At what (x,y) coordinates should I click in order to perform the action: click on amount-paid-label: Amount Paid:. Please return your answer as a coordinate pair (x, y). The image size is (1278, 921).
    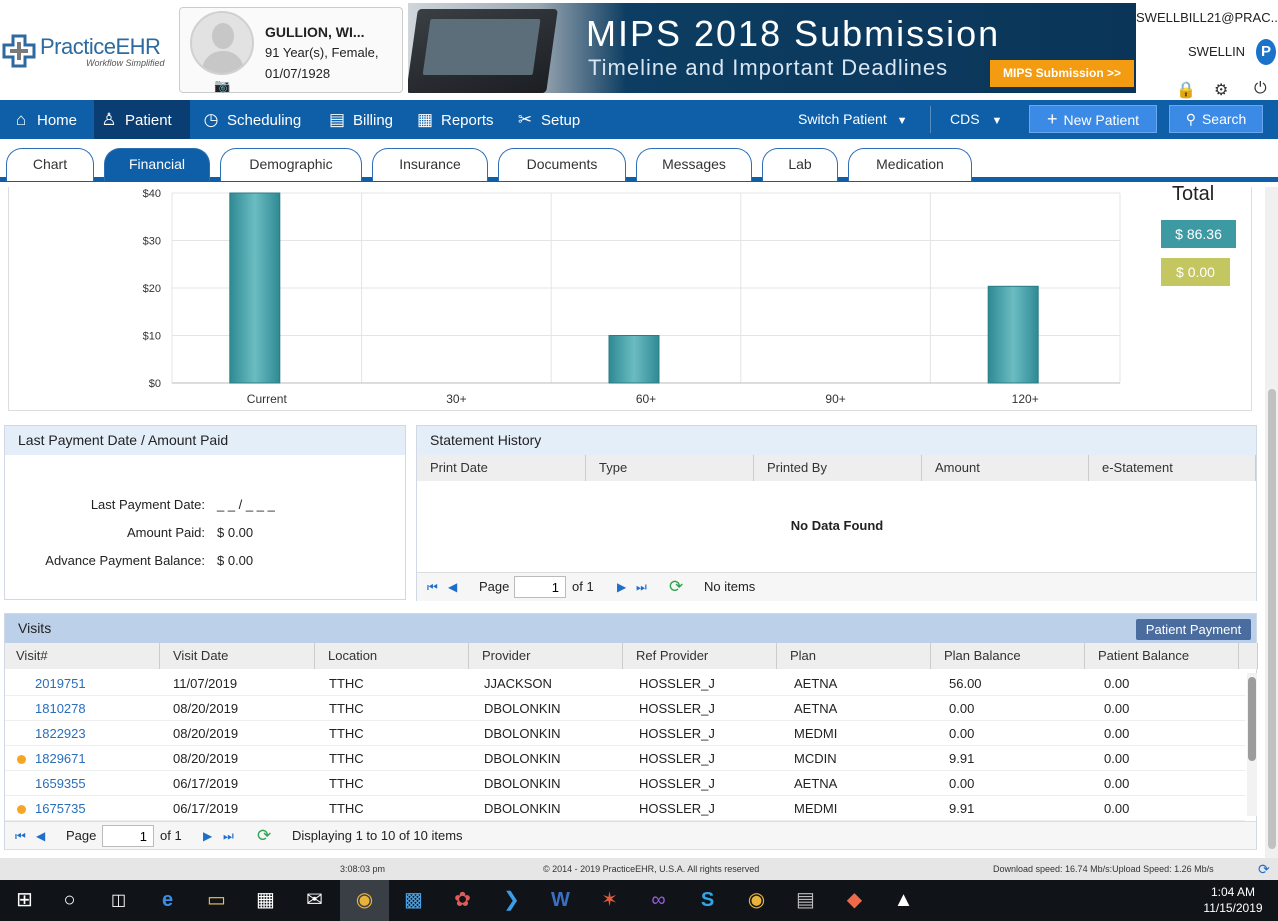
    Looking at the image, I should click on (165, 532).